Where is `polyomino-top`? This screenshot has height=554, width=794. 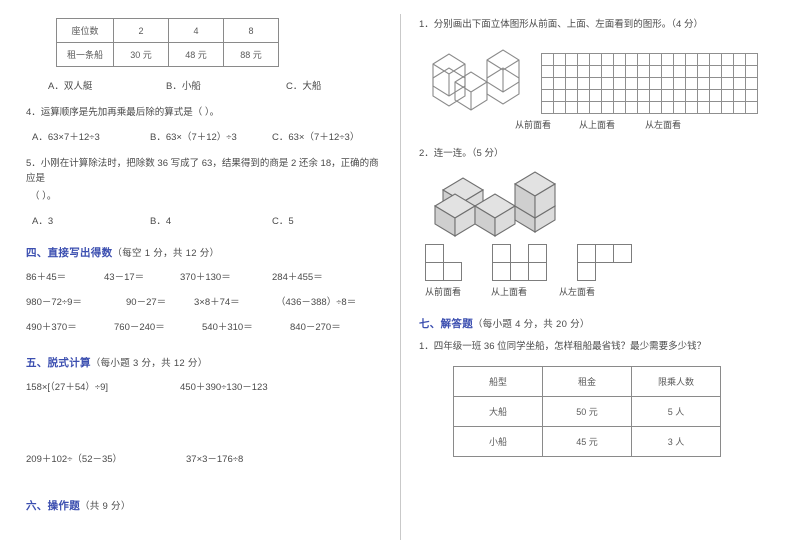 polyomino-top is located at coordinates (519, 262).